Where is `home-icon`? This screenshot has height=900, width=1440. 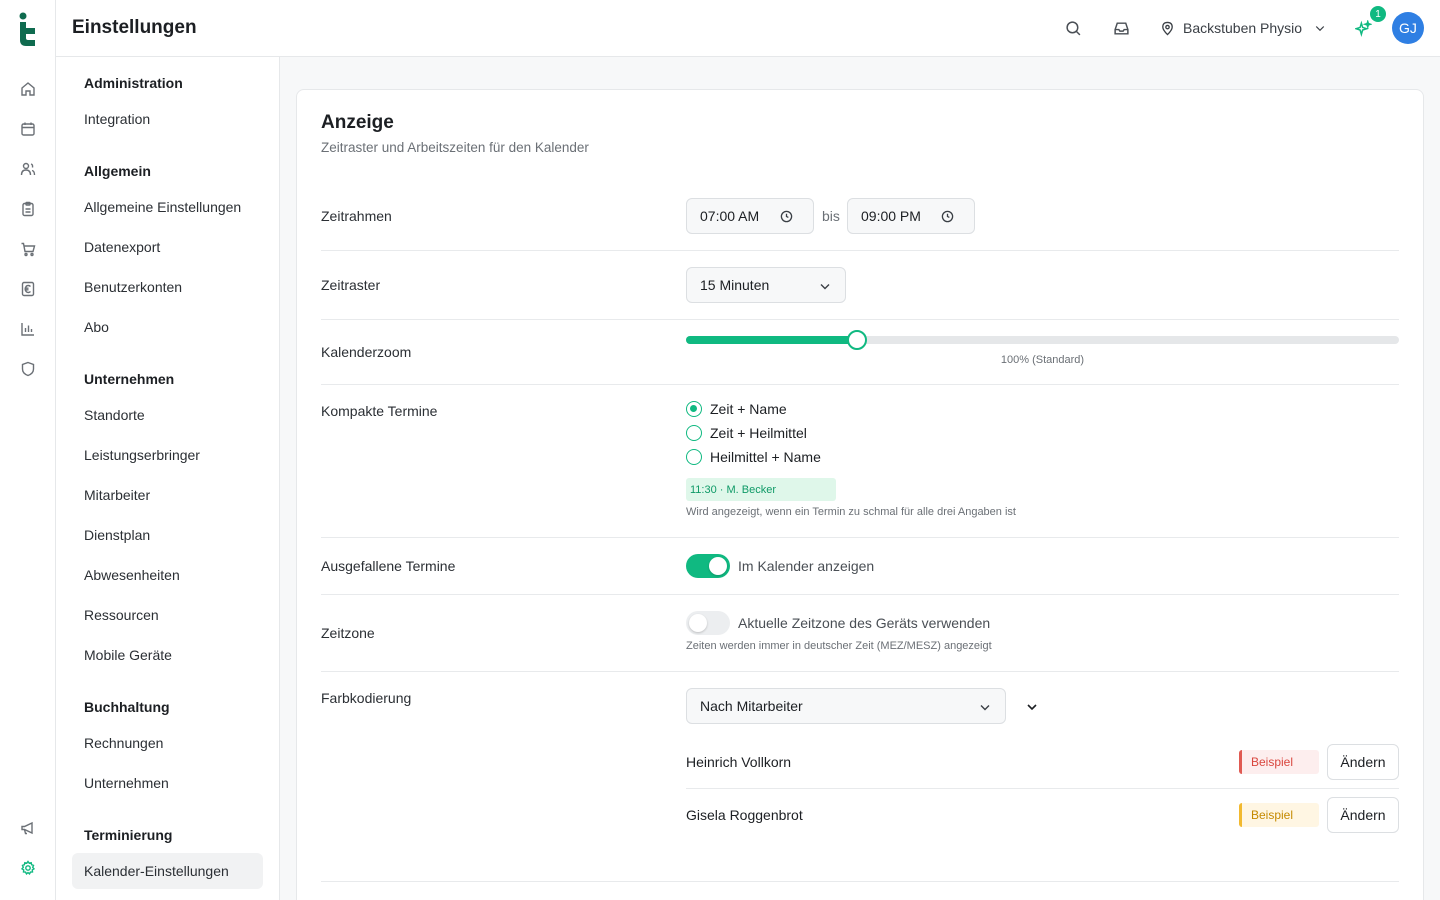
home-icon is located at coordinates (28, 89).